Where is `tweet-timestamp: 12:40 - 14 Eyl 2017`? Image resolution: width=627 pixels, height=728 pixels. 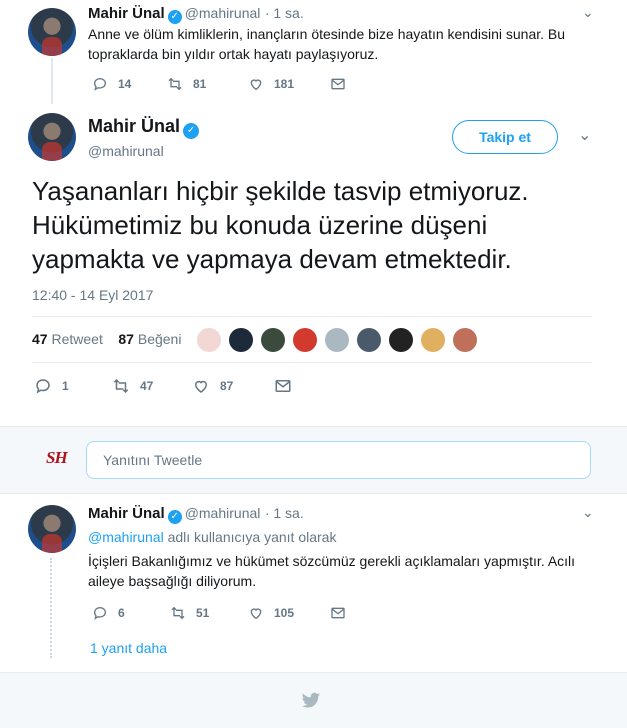 tweet-timestamp: 12:40 - 14 Eyl 2017 is located at coordinates (92, 295).